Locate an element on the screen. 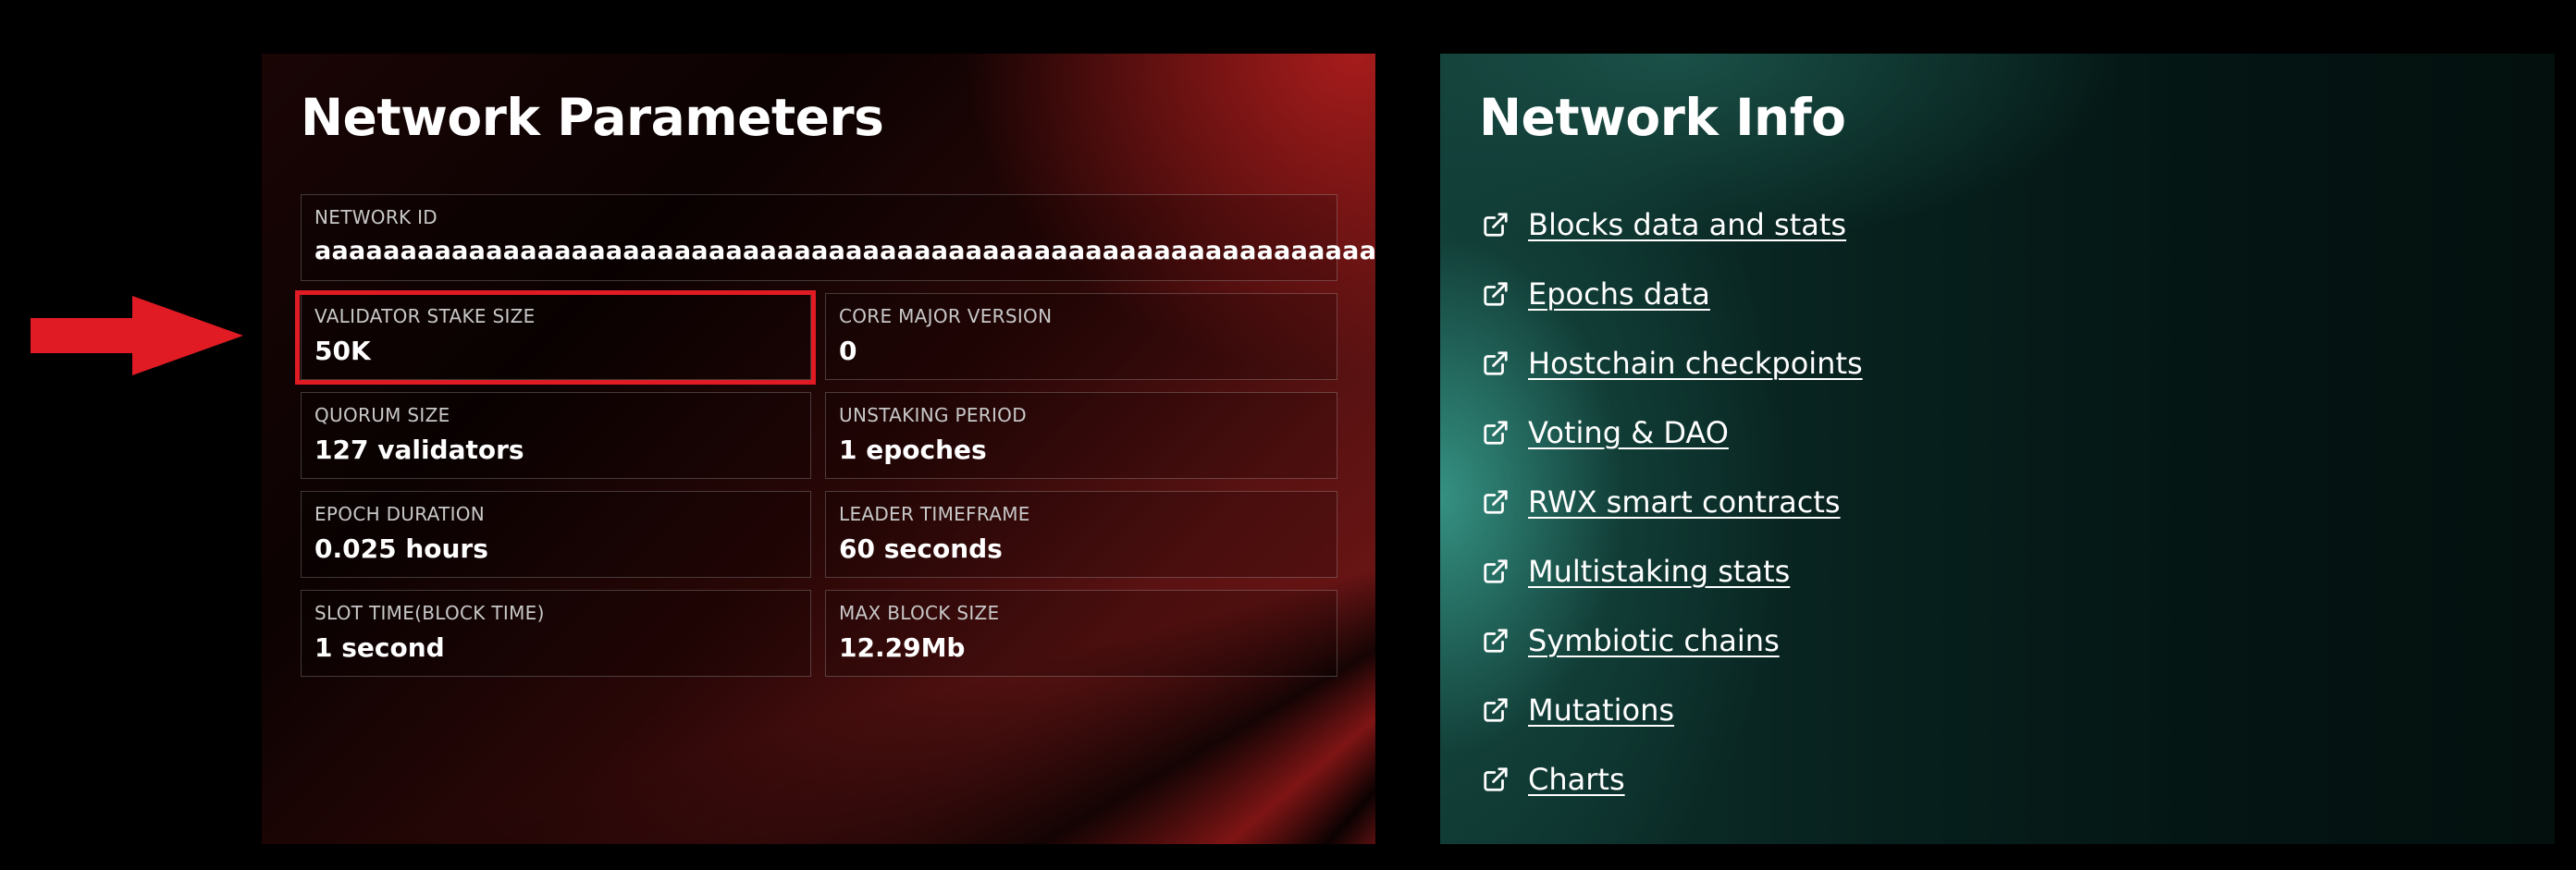  network-info-title: Network Info is located at coordinates (1662, 117).